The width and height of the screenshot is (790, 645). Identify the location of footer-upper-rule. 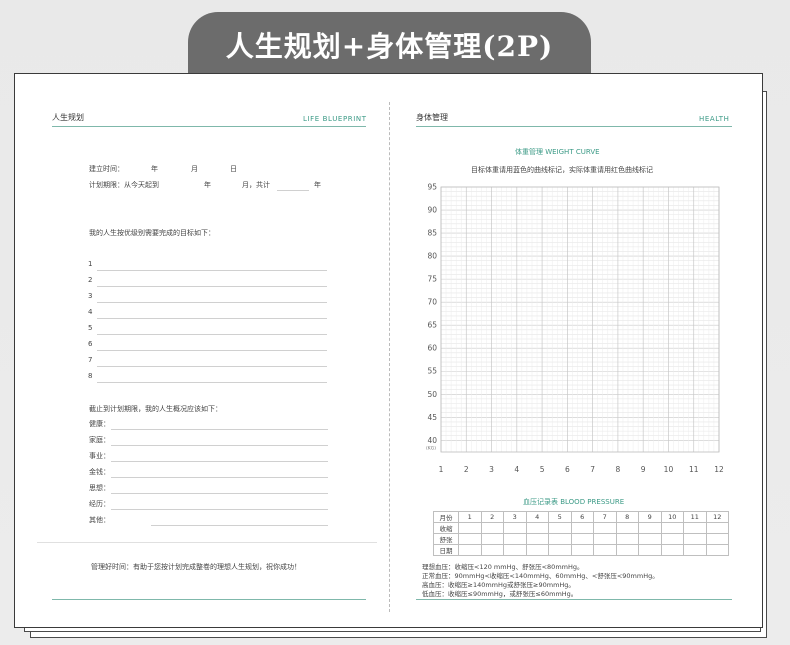
(207, 542).